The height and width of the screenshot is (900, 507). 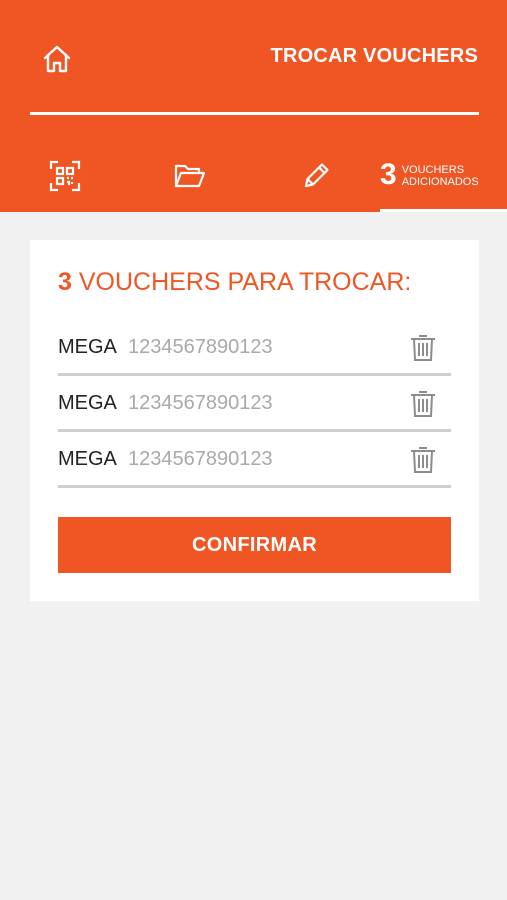 I want to click on home-icon, so click(x=57, y=59).